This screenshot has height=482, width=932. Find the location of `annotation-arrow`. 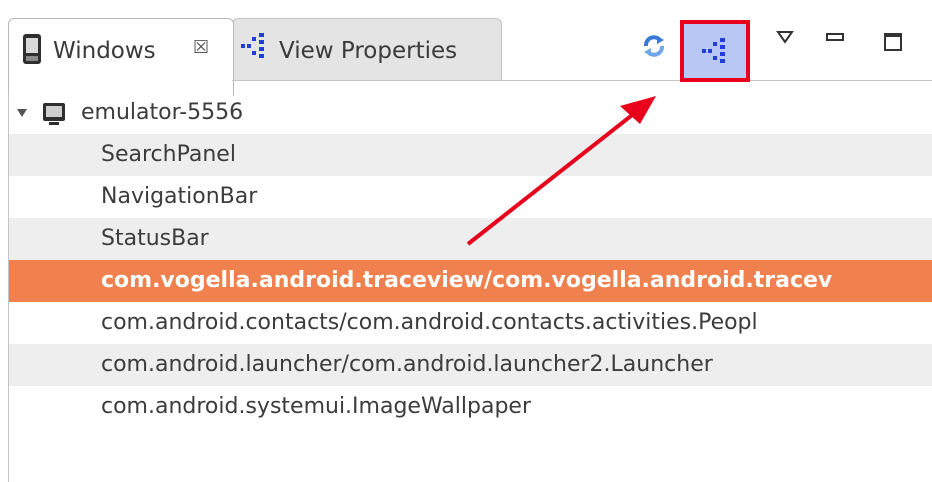

annotation-arrow is located at coordinates (561, 171).